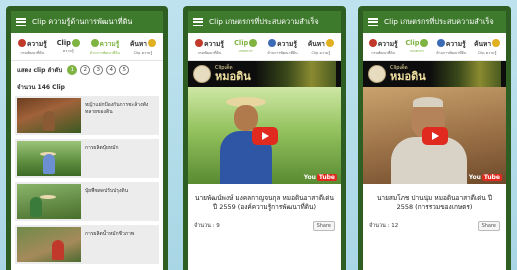 The height and width of the screenshot is (270, 517). I want to click on clip-title: ปุ๋ยพืชสดปรับปรุงดิน, so click(106, 201).